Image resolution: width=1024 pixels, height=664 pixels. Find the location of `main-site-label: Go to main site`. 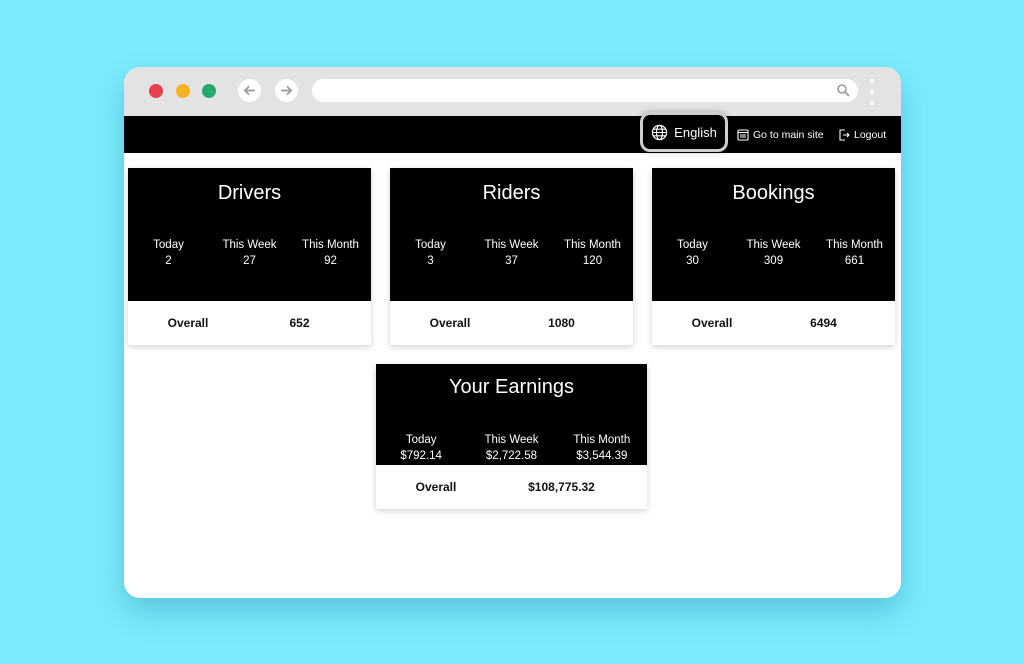

main-site-label: Go to main site is located at coordinates (788, 134).